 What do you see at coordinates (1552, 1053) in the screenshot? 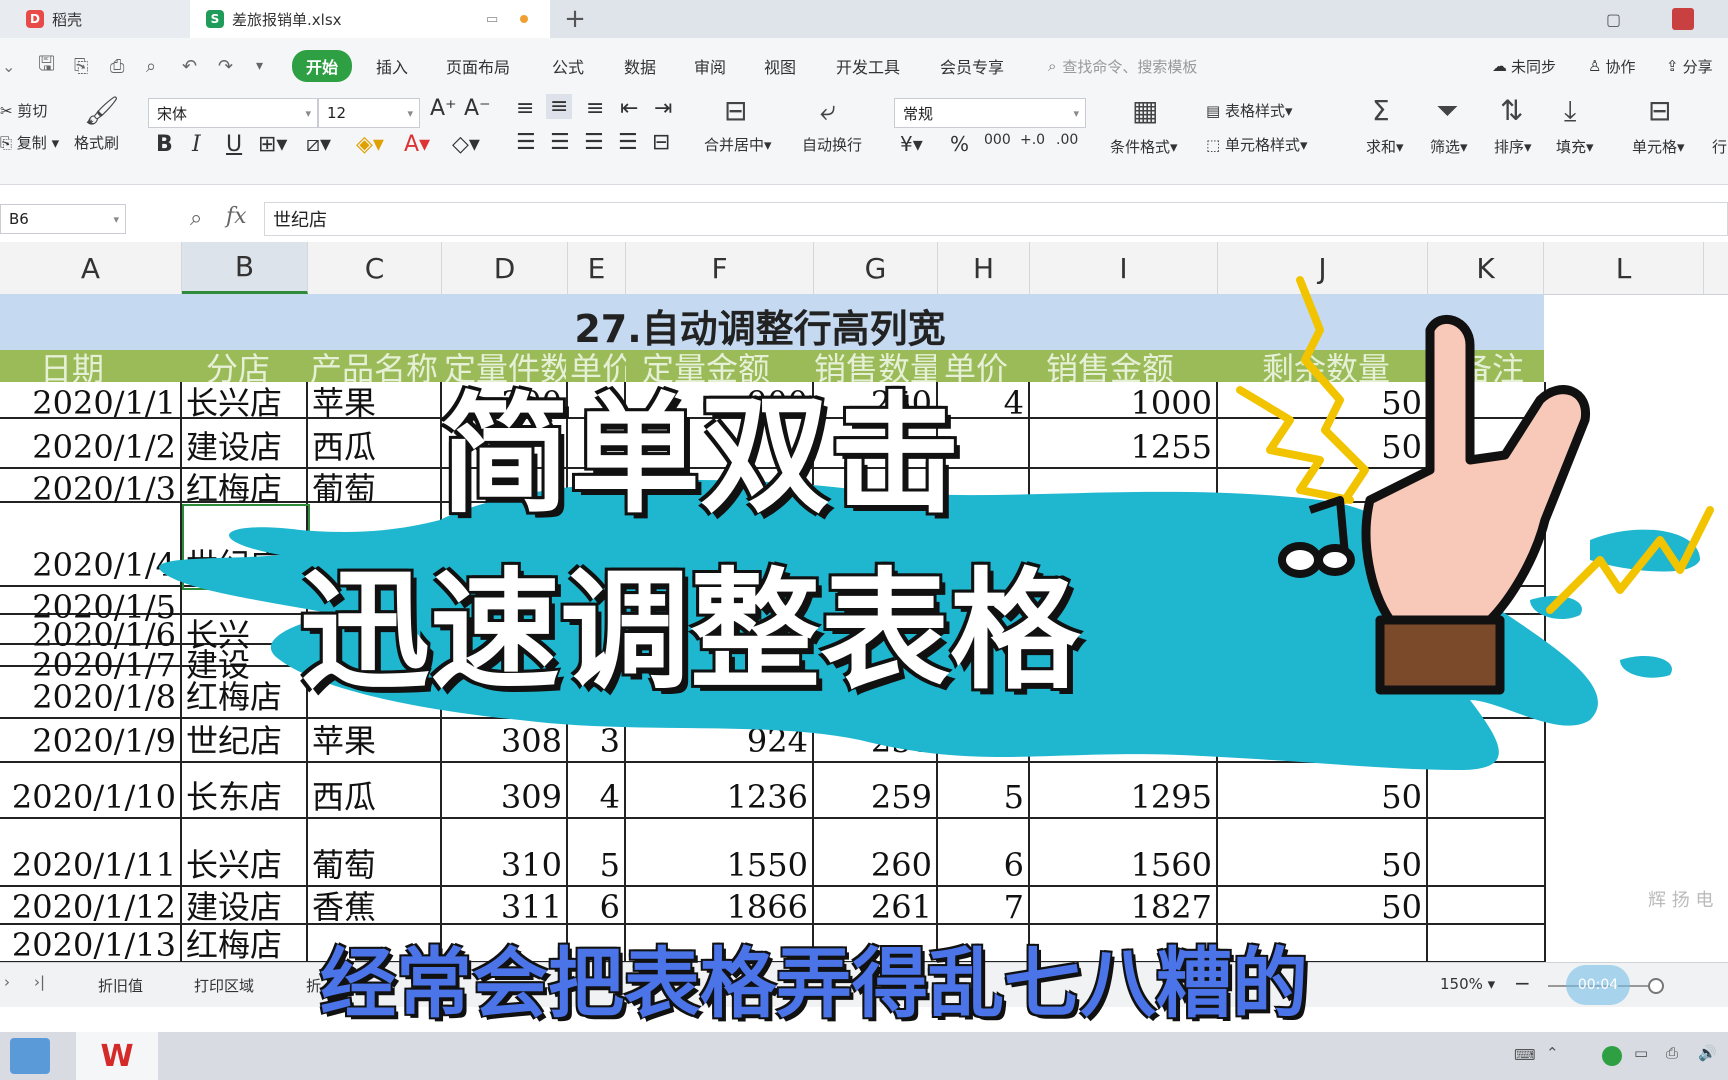
I see `tray-up-icon: ⌃` at bounding box center [1552, 1053].